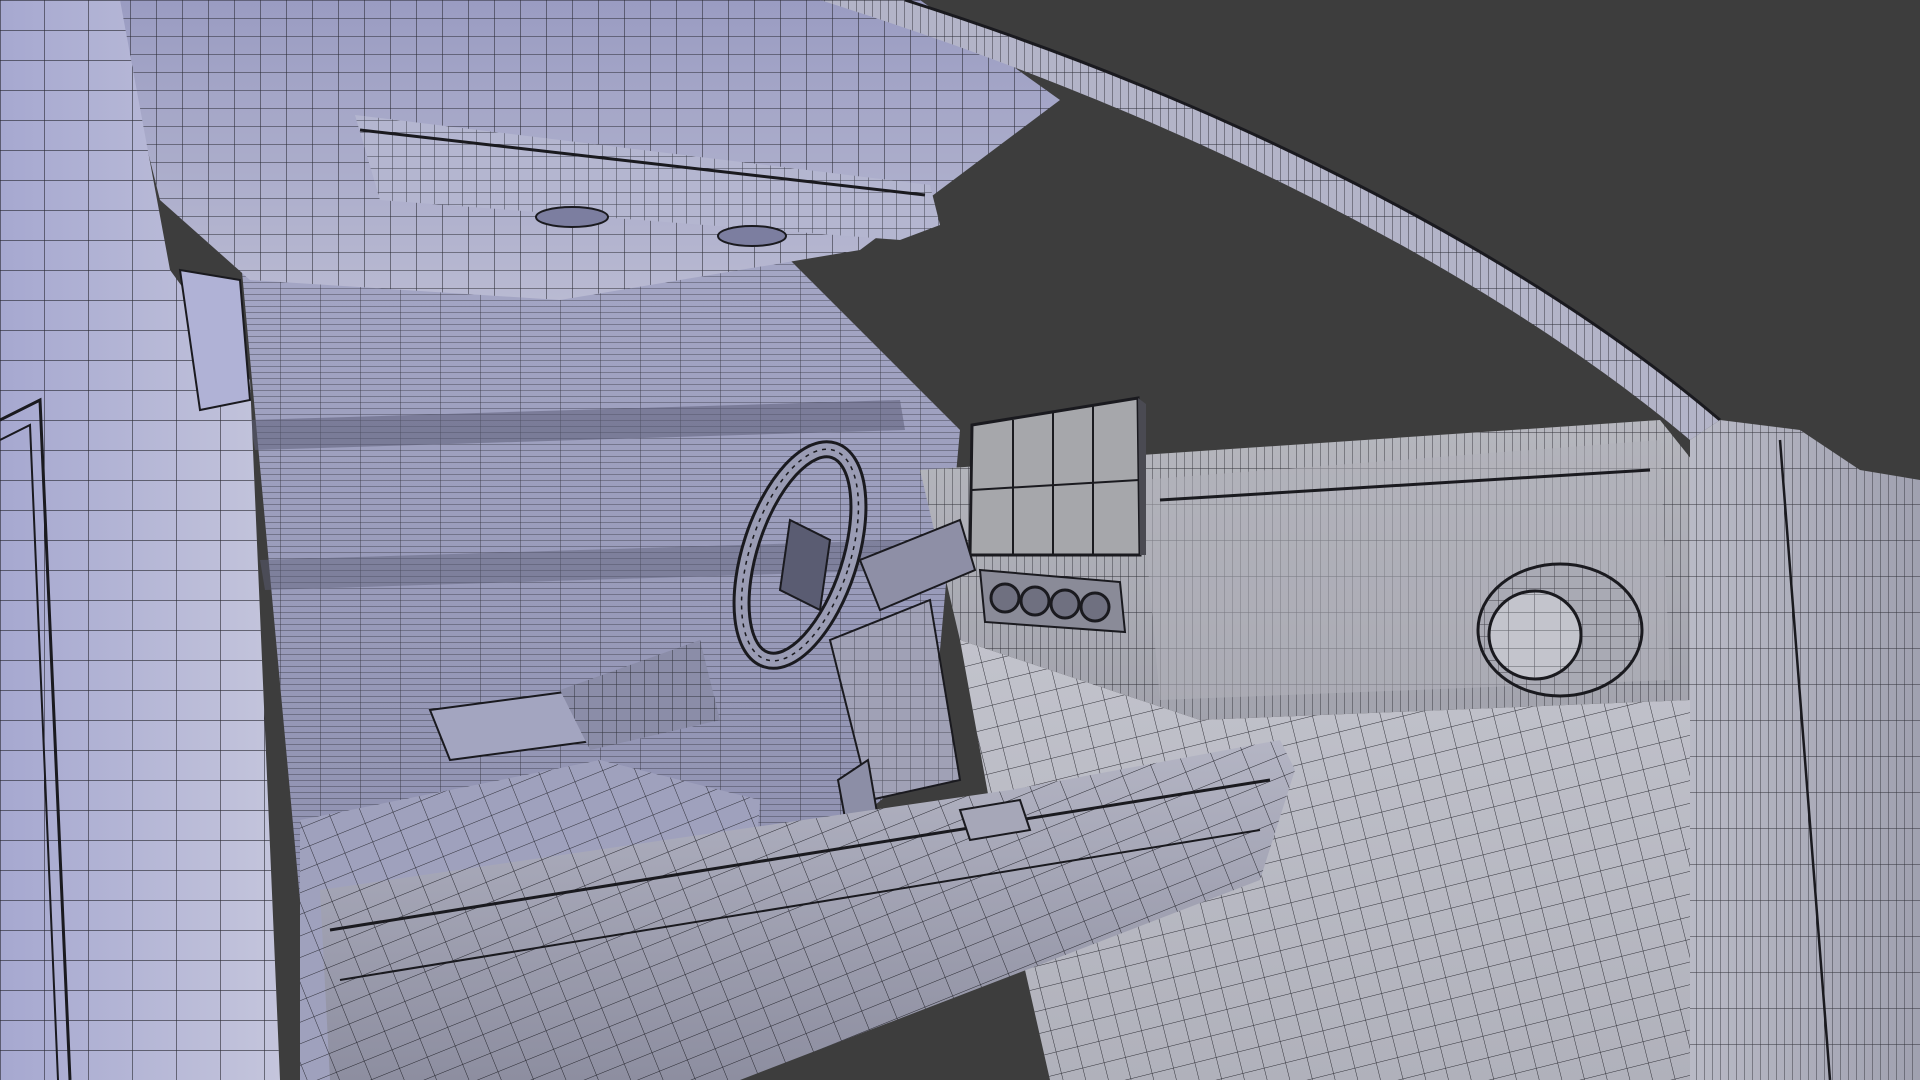  Describe the element at coordinates (752, 236) in the screenshot. I see `dome-light-right` at that location.